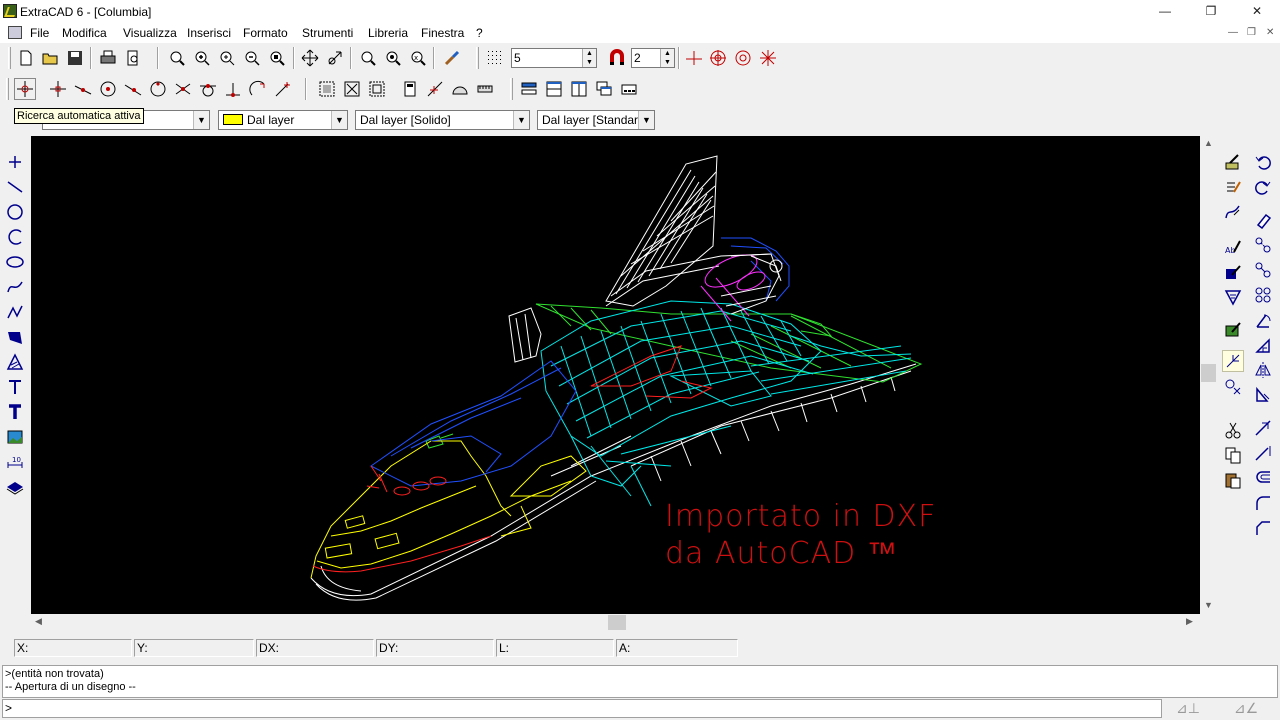 Image resolution: width=1280 pixels, height=720 pixels. What do you see at coordinates (1257, 11) in the screenshot?
I see `close-button: ✕` at bounding box center [1257, 11].